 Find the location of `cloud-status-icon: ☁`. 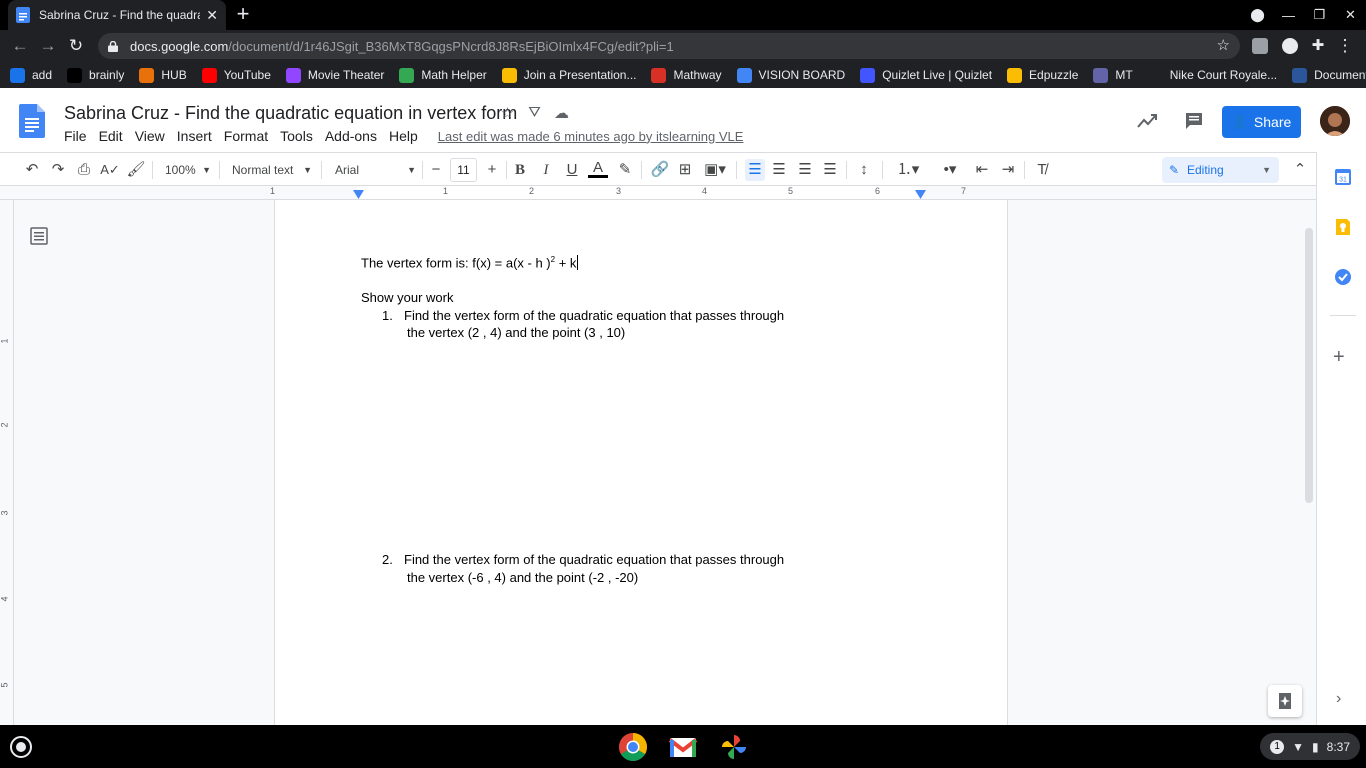

cloud-status-icon: ☁ is located at coordinates (561, 113).